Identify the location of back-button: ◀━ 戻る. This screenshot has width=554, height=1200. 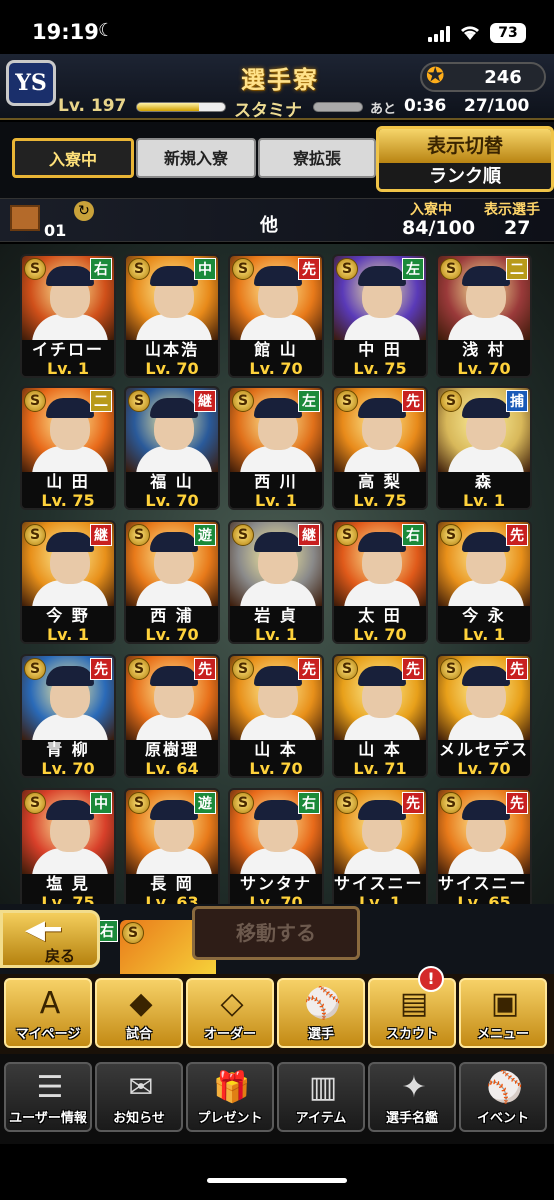
(50, 939).